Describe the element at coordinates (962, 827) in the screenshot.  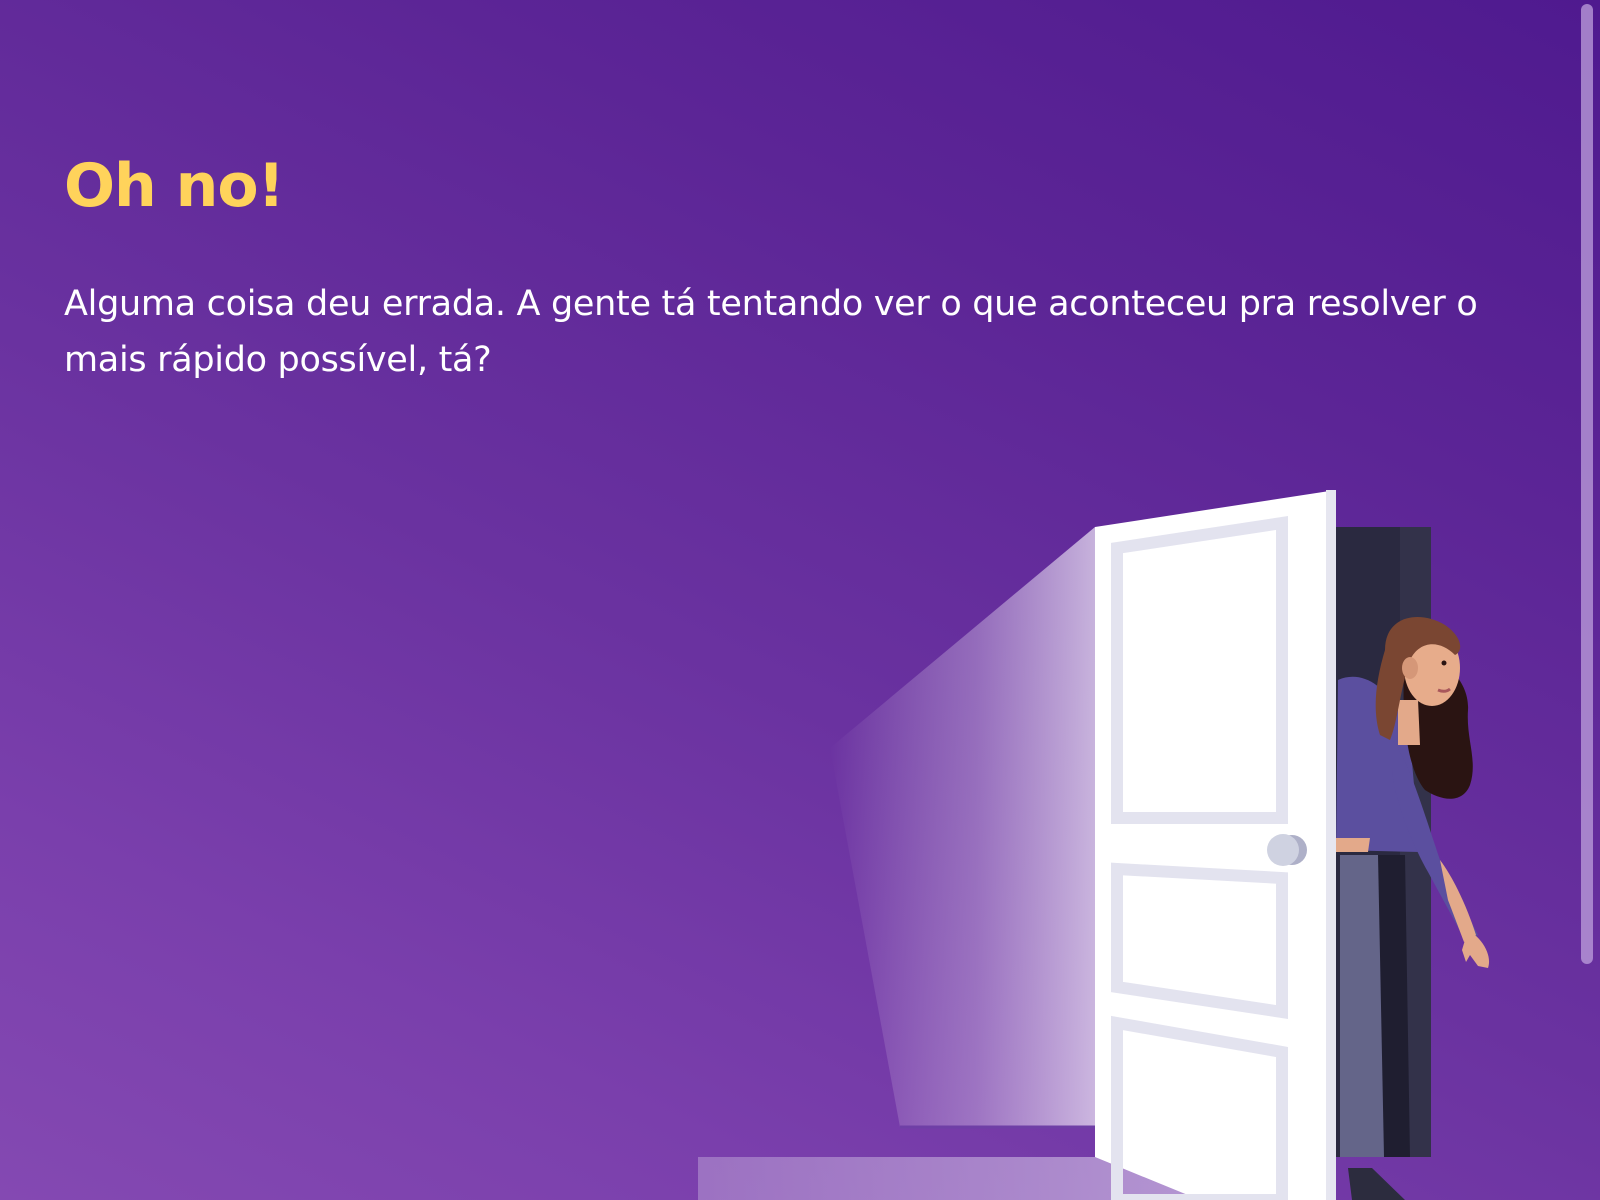
I see `light-beam` at that location.